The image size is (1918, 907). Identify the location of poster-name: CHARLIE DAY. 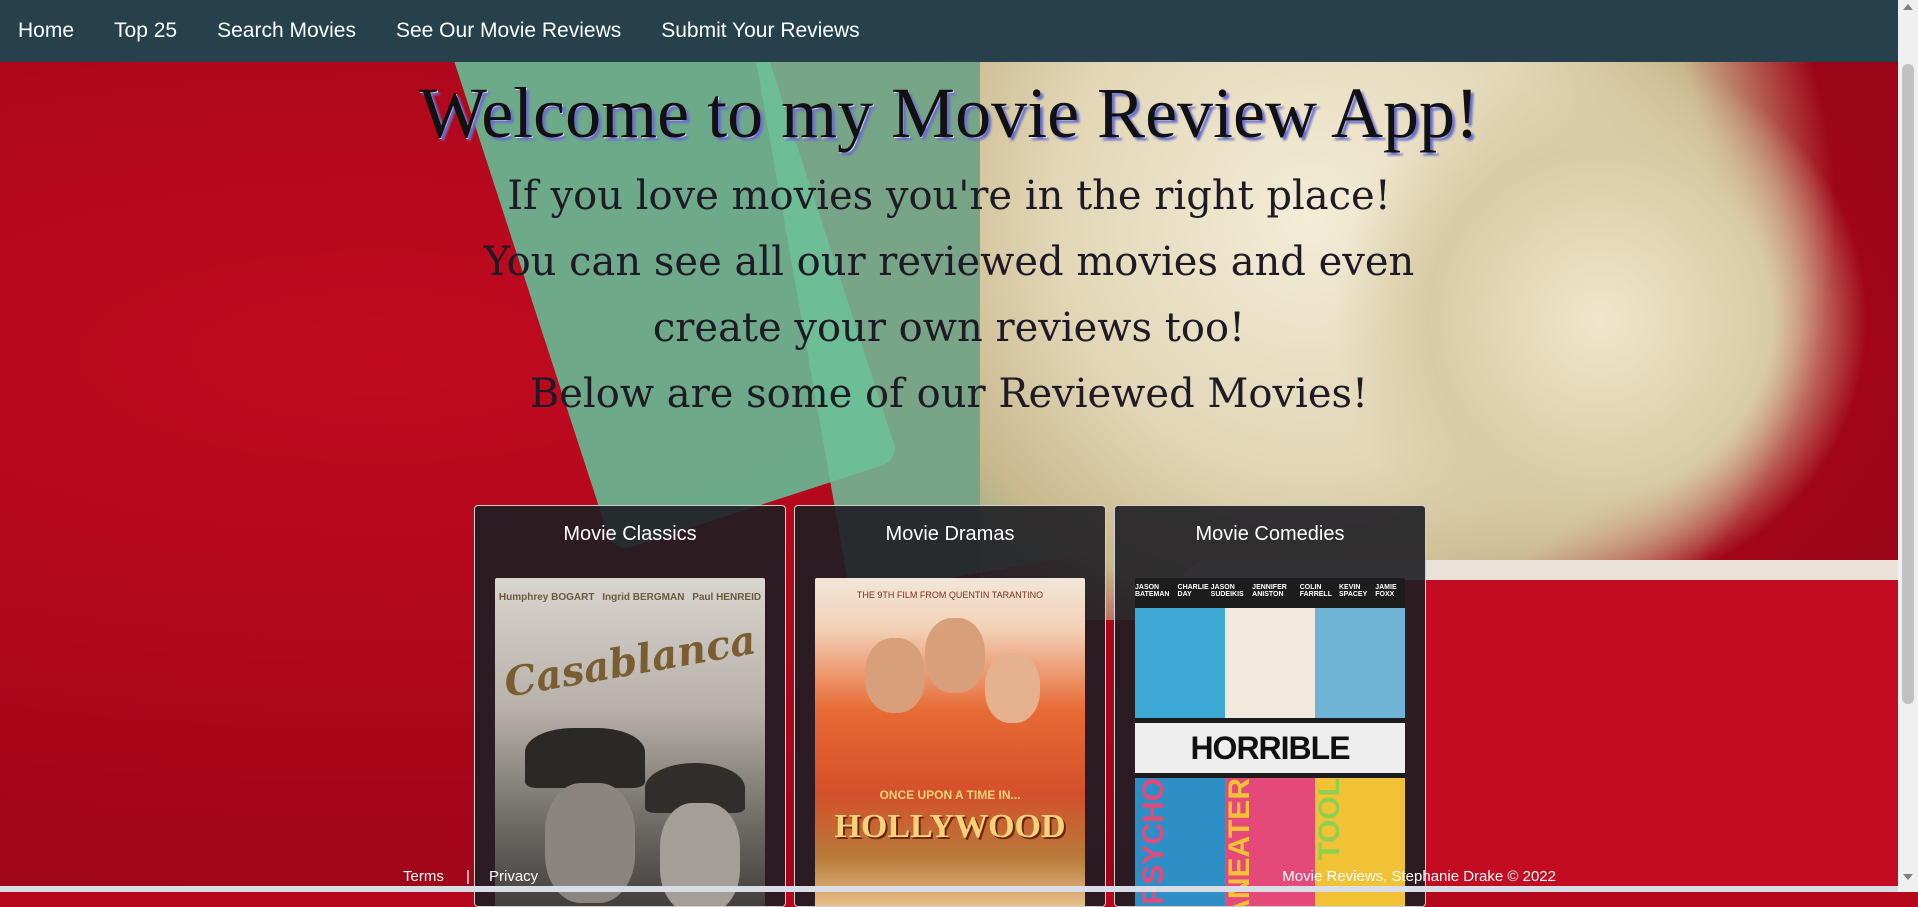
(1193, 591).